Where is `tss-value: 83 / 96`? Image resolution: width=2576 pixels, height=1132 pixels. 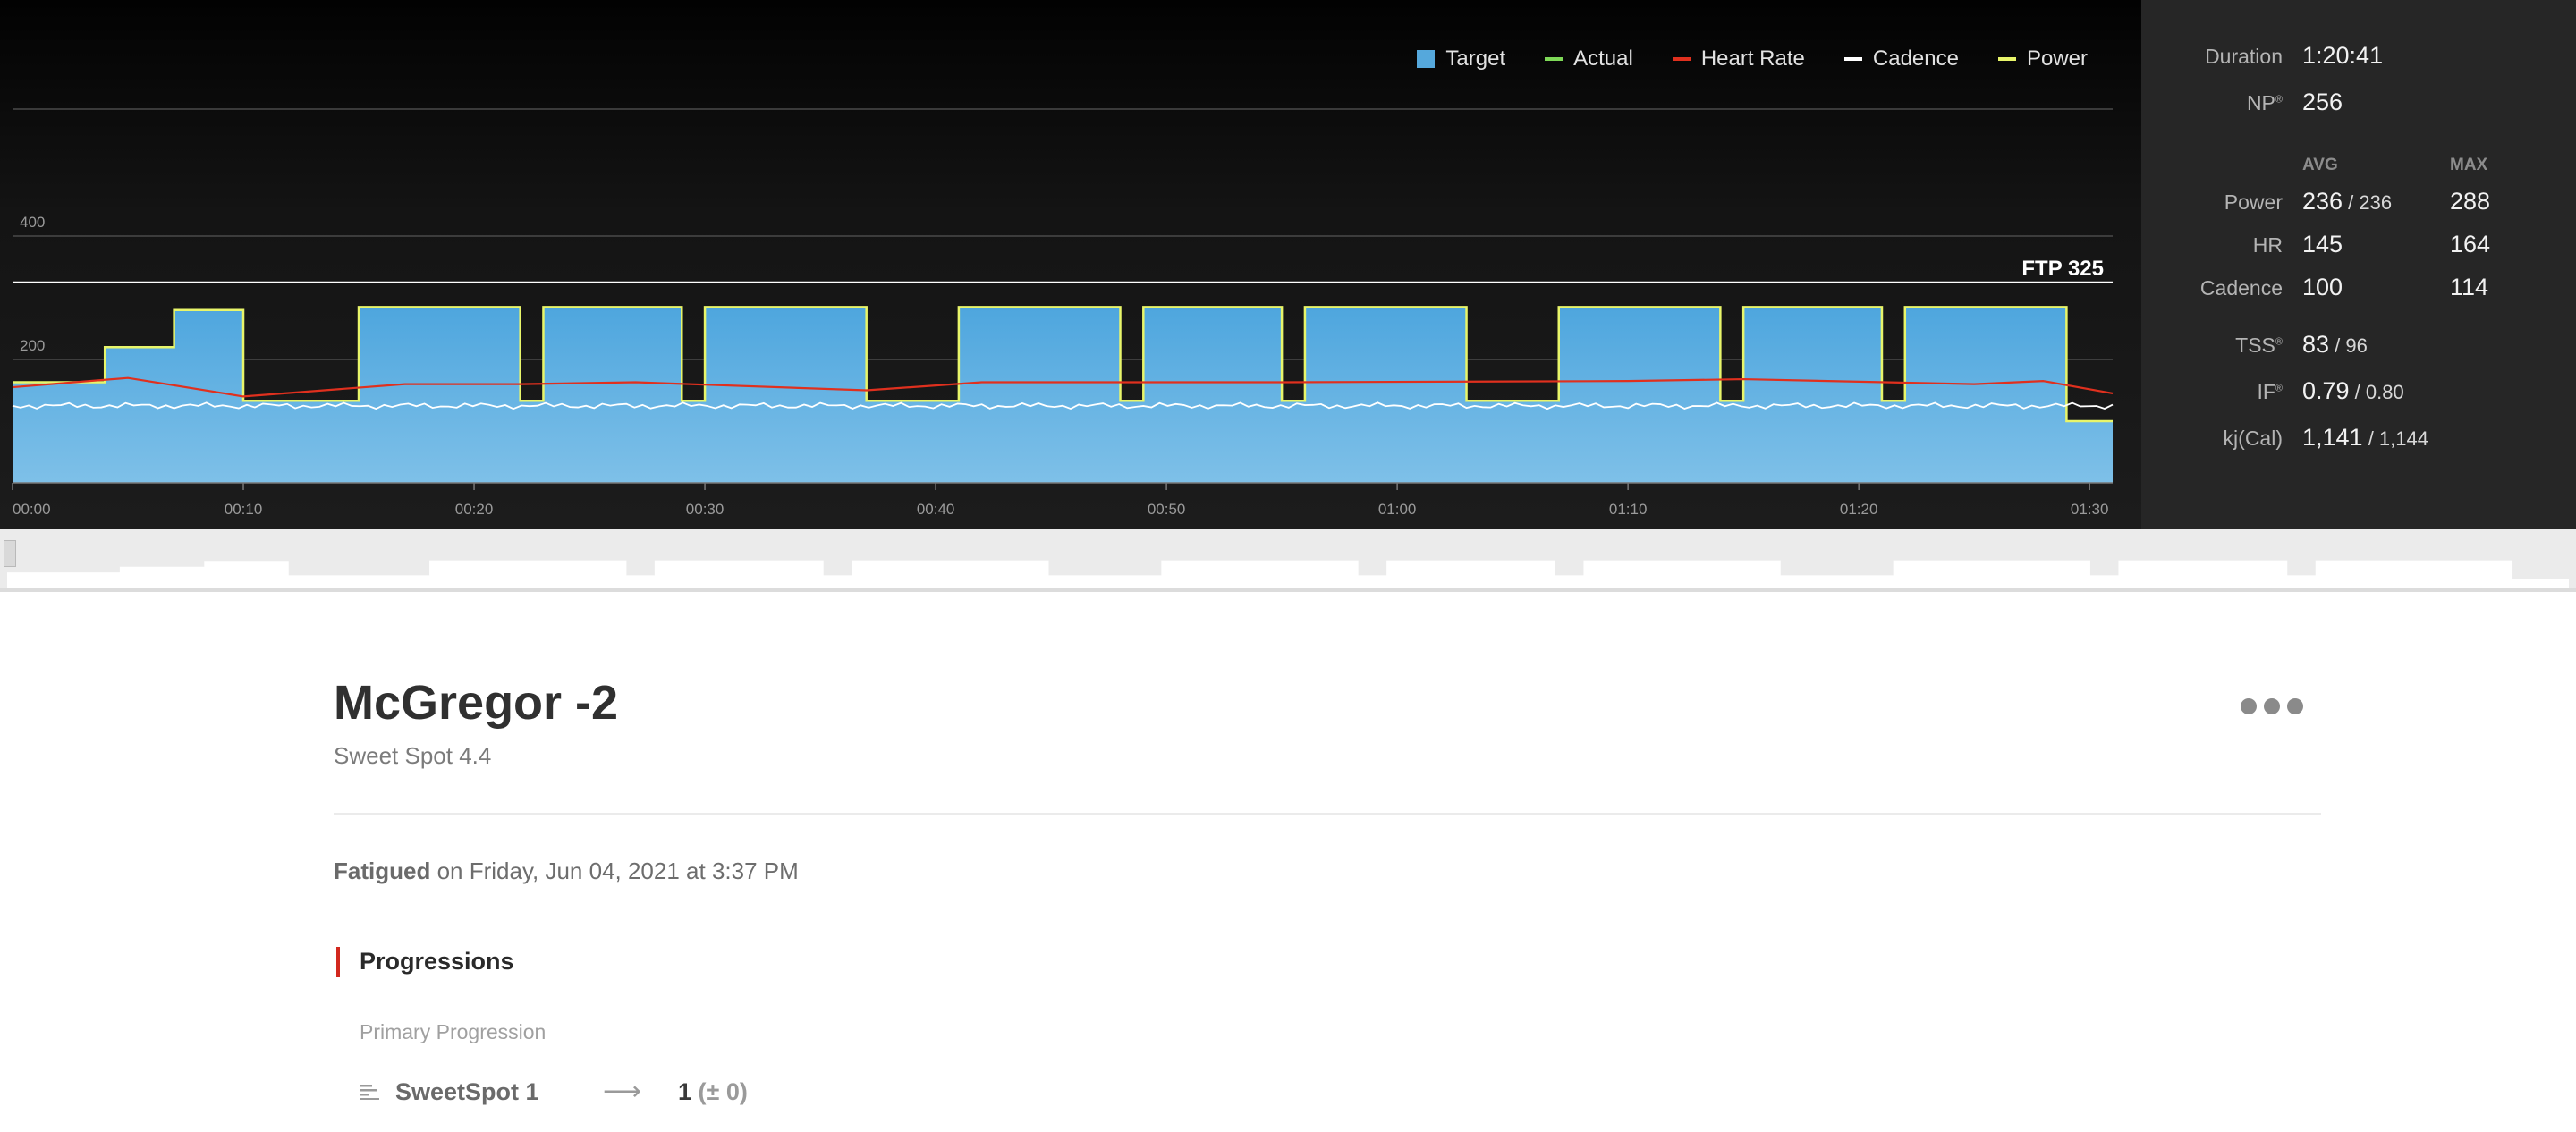 tss-value: 83 / 96 is located at coordinates (2335, 344).